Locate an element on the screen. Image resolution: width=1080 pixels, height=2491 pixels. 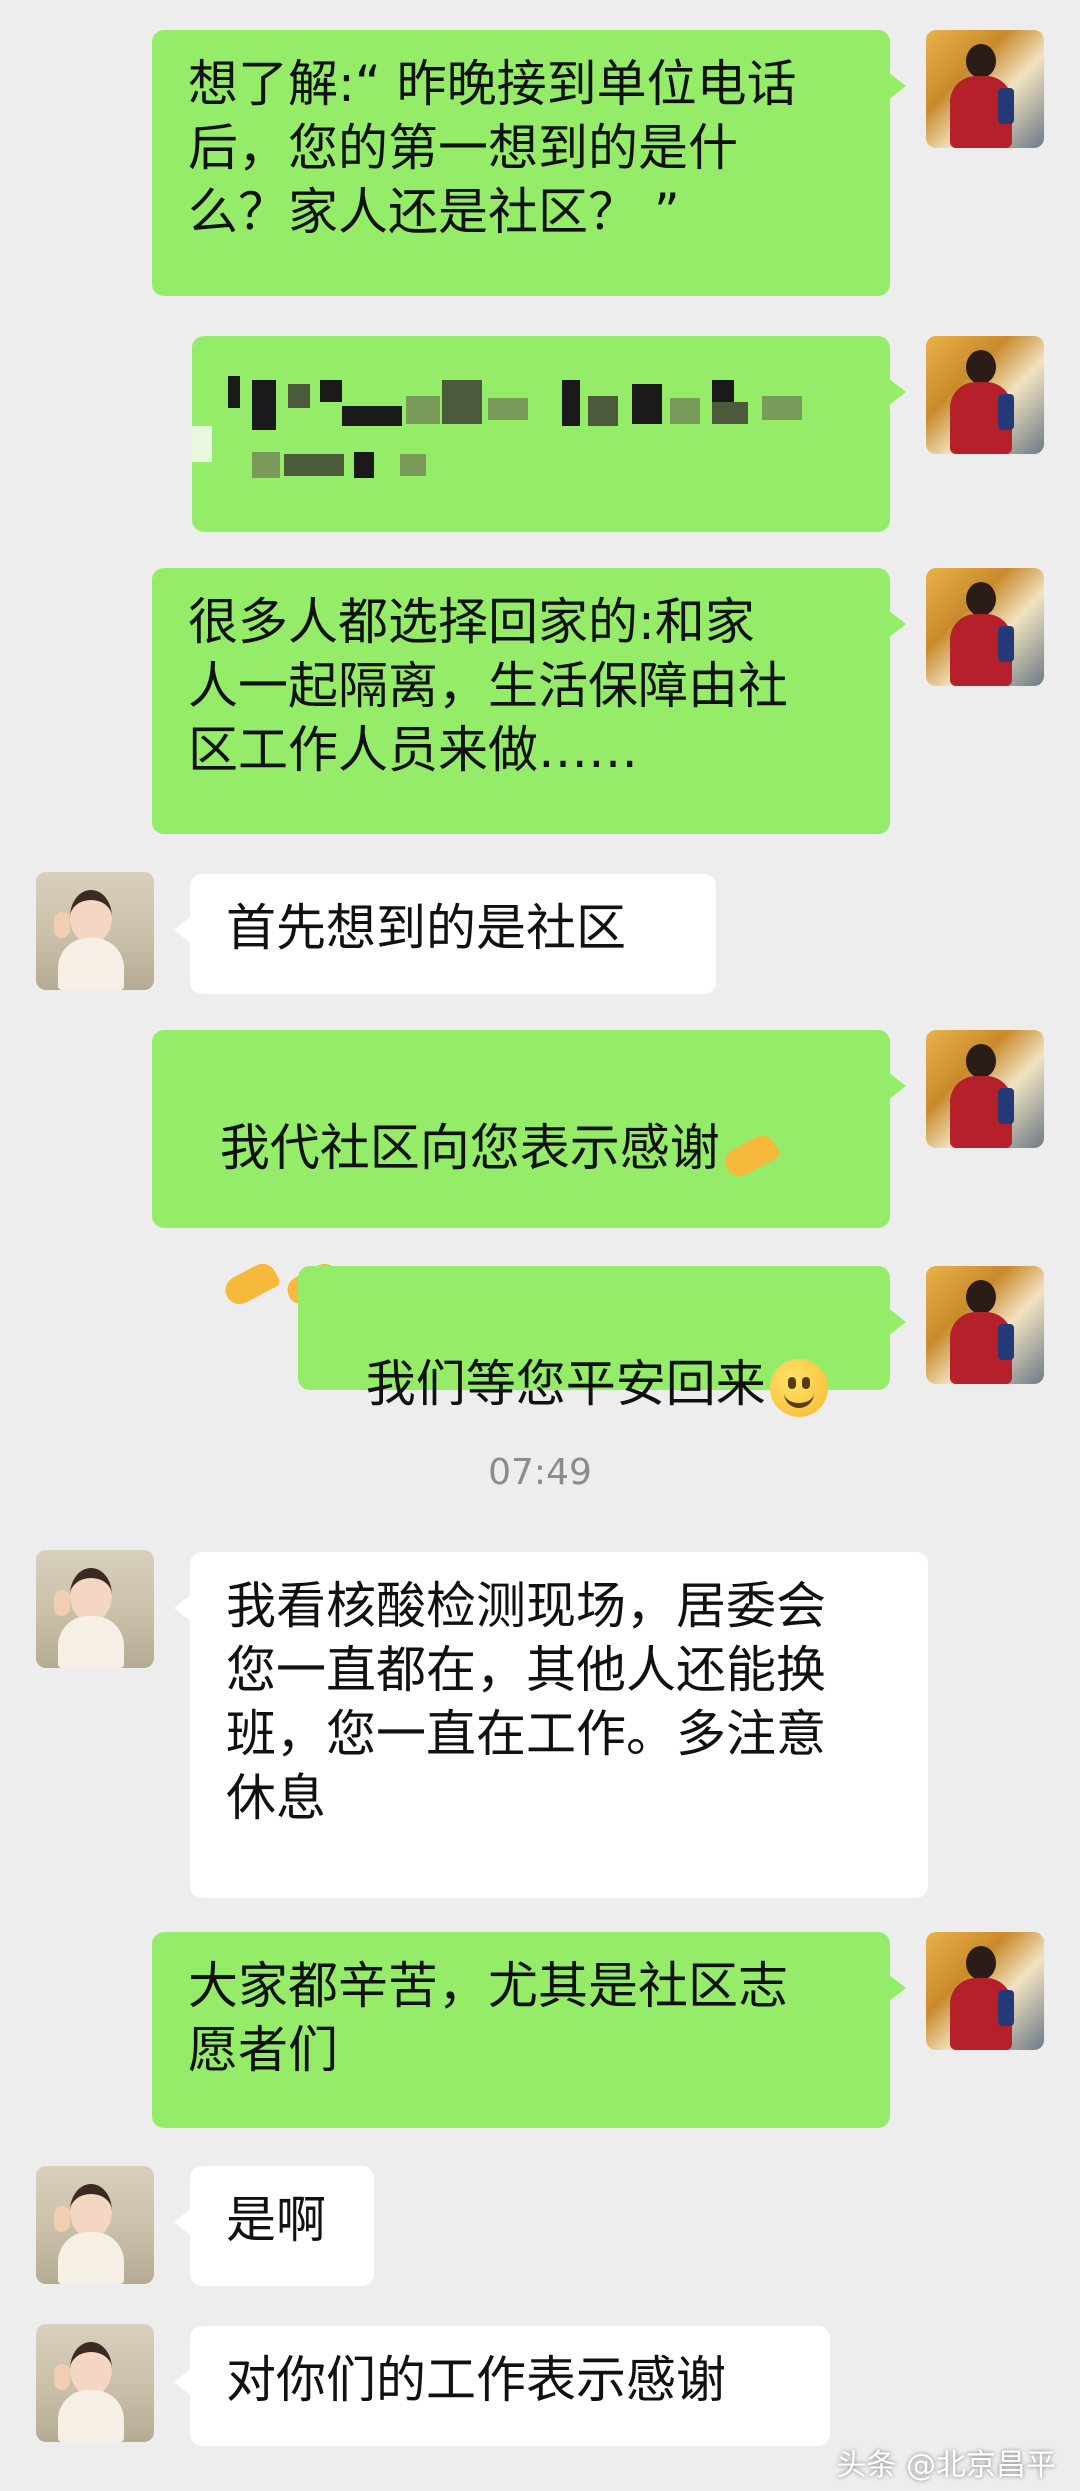
timestamp: 07:49 is located at coordinates (540, 1472).